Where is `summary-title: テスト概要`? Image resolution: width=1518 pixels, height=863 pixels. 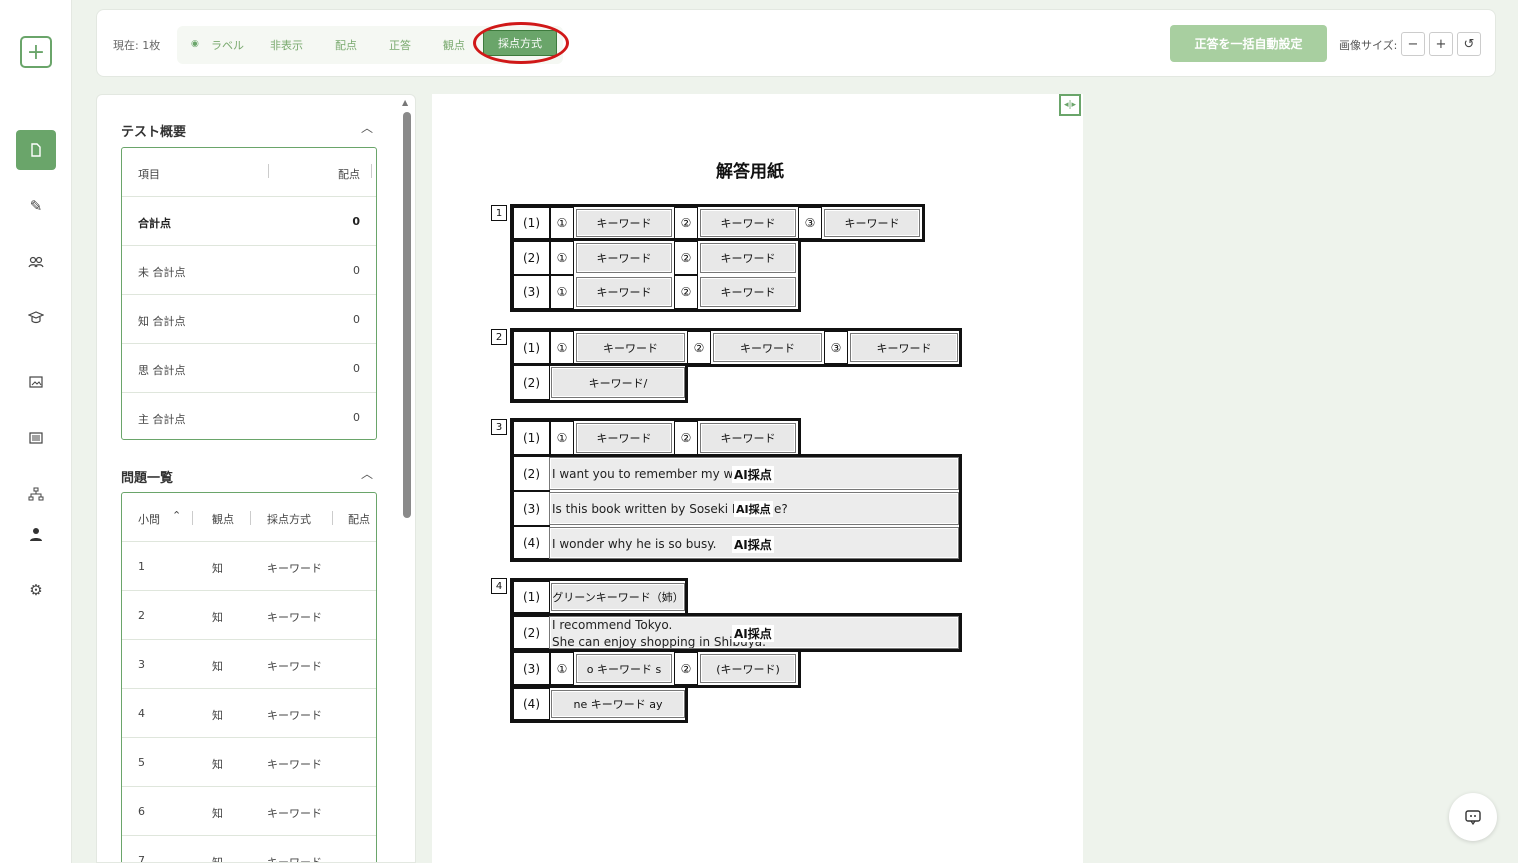 summary-title: テスト概要 is located at coordinates (154, 132).